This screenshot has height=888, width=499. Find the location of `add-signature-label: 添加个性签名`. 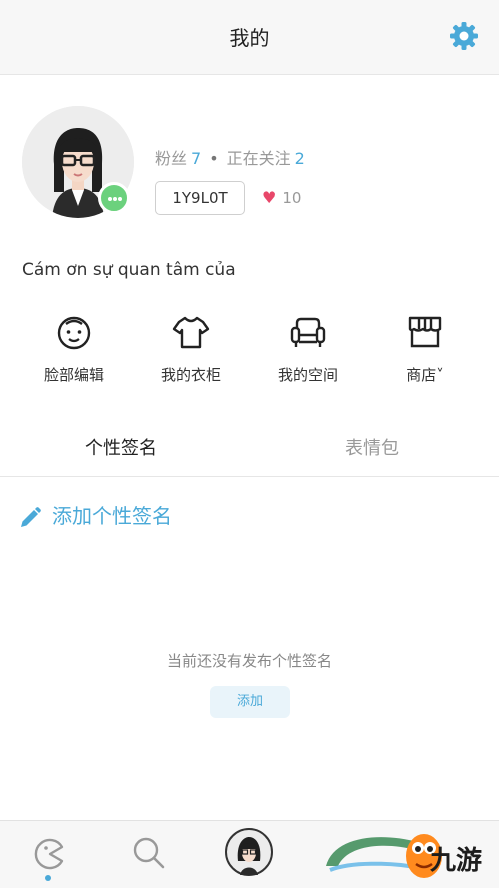

add-signature-label: 添加个性签名 is located at coordinates (112, 516).